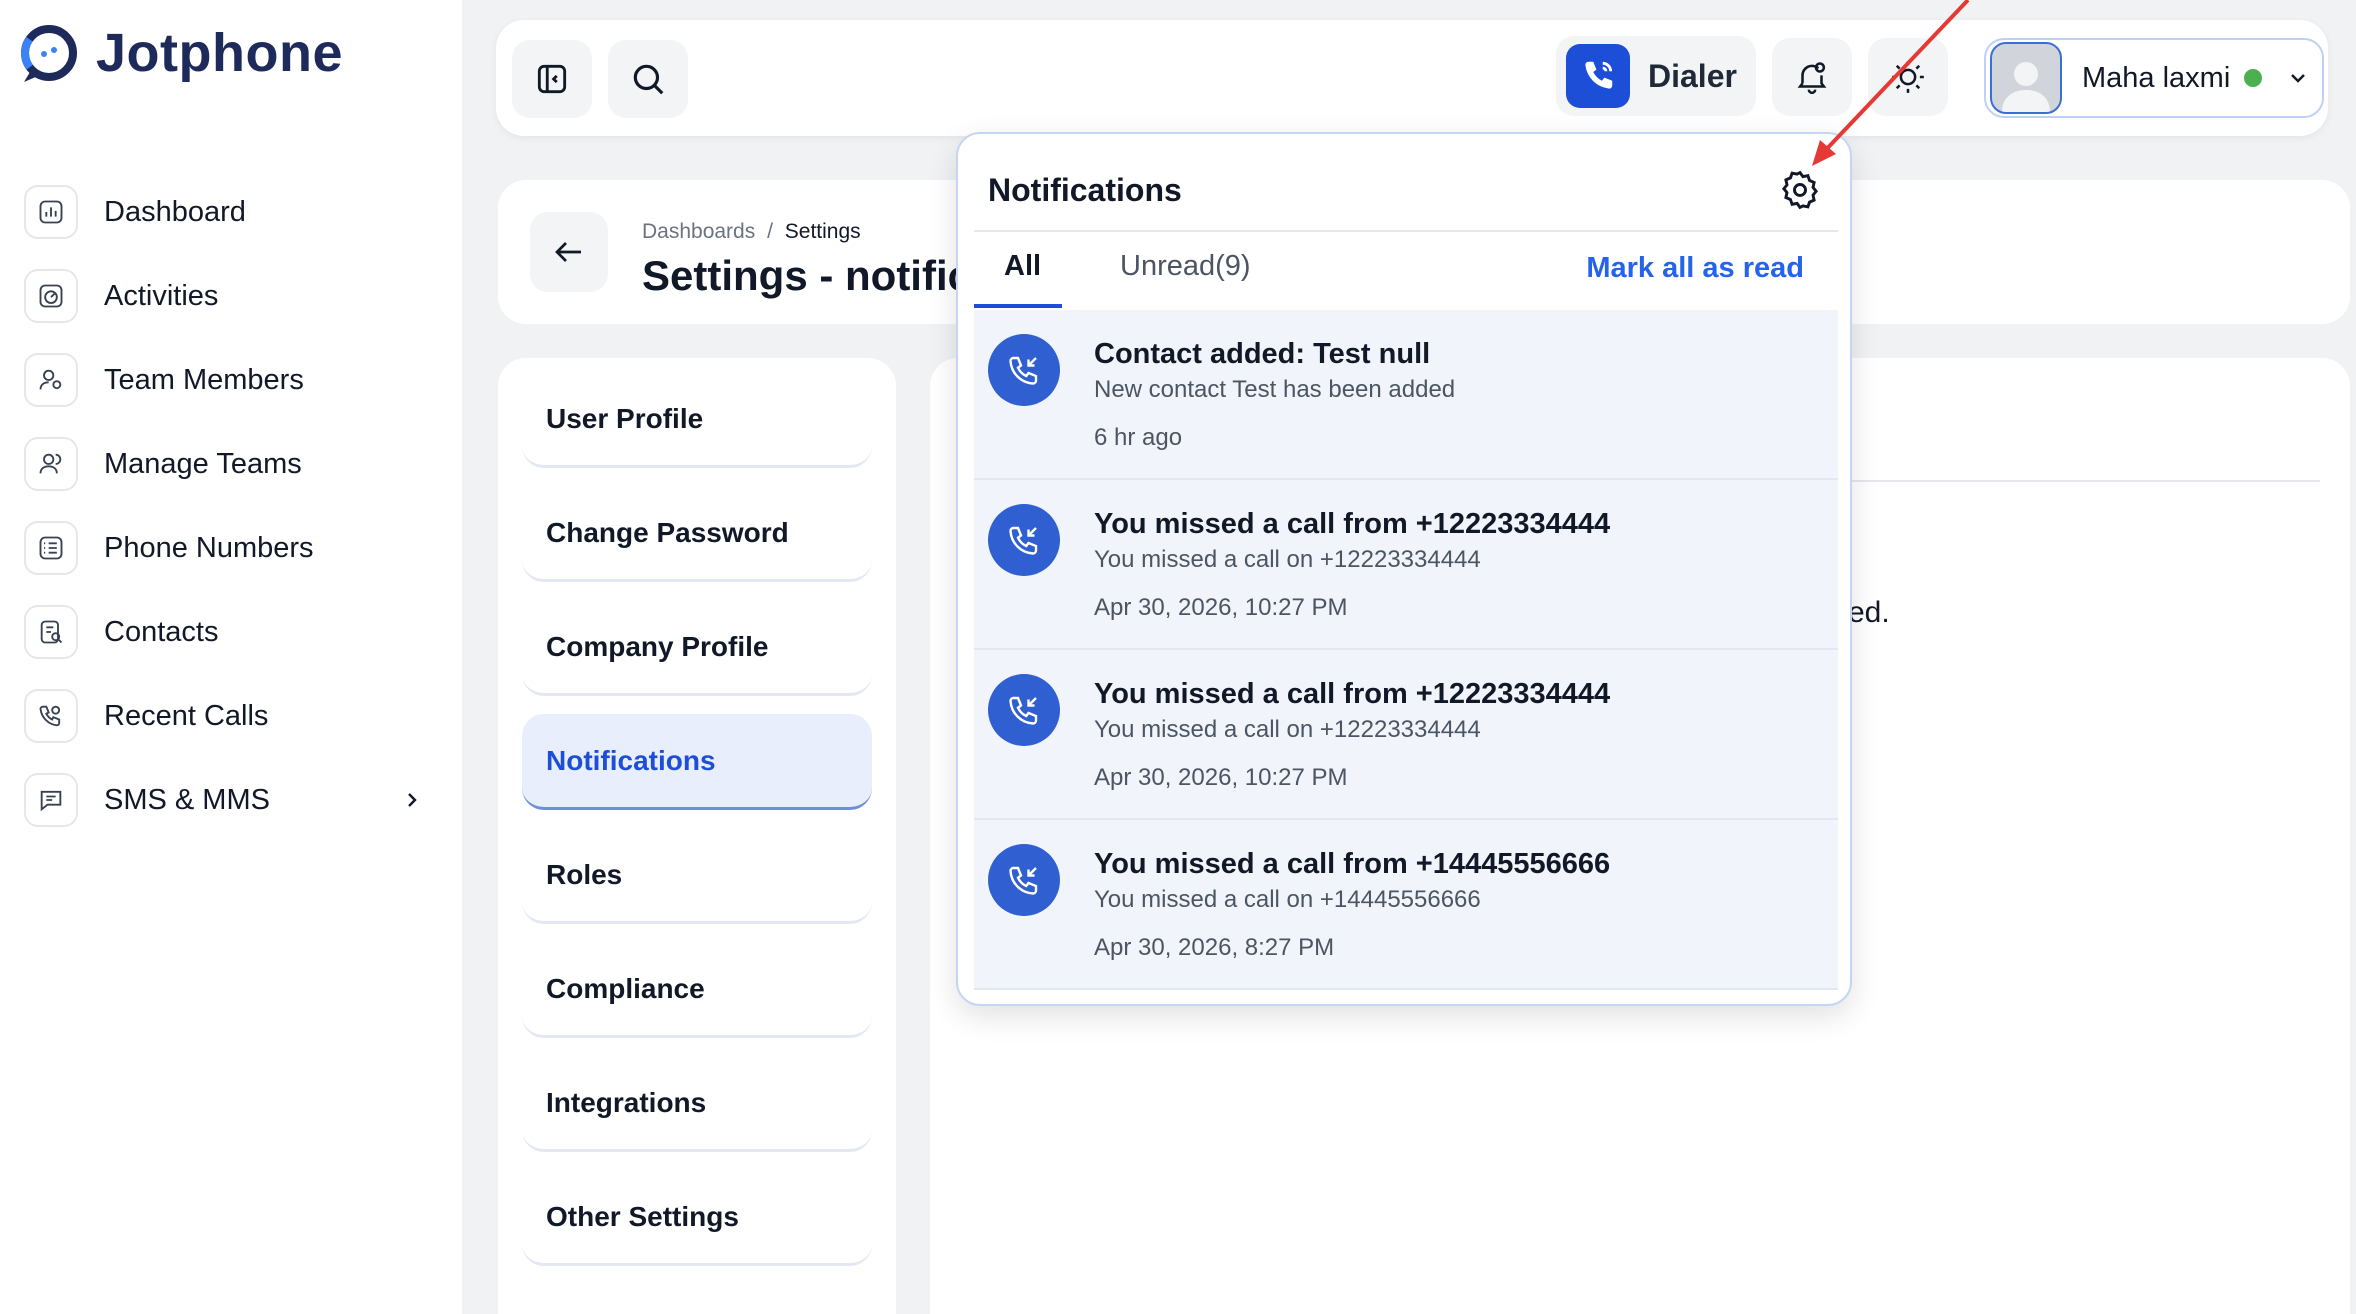  What do you see at coordinates (203, 463) in the screenshot?
I see `sidebar-item-label: Manage Teams` at bounding box center [203, 463].